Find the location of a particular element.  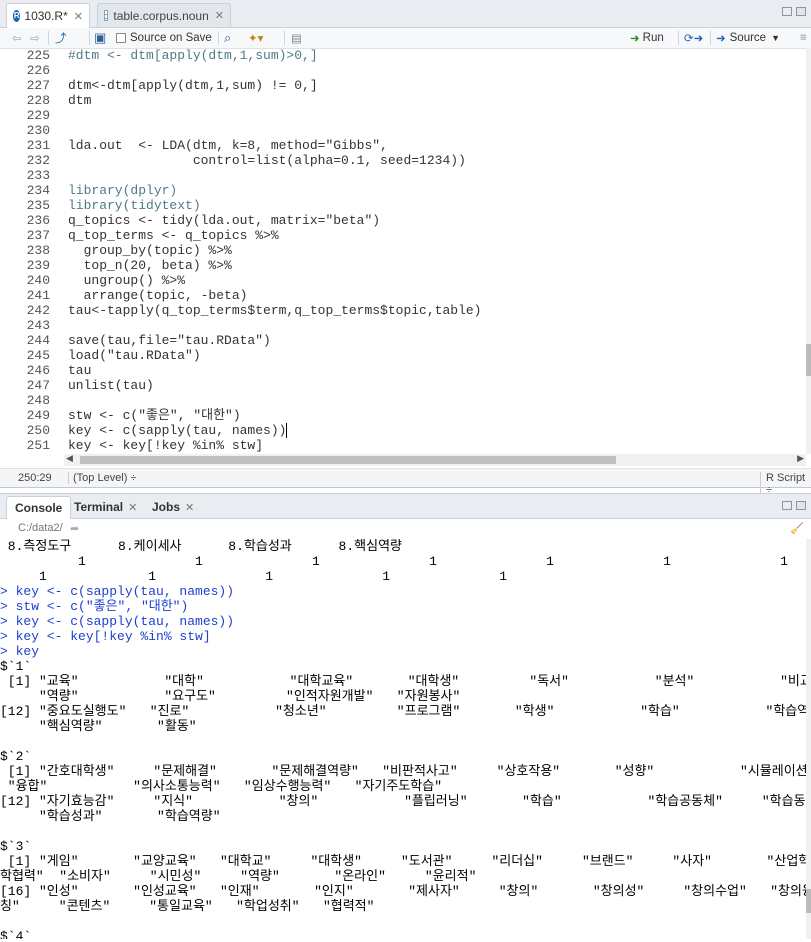

tab-label: Terminal is located at coordinates (99, 507).